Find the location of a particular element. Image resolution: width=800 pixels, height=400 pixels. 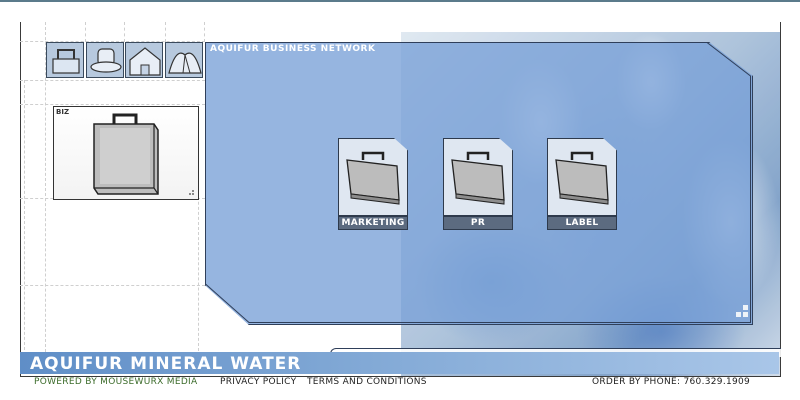

terms-link: TERMS AND CONDITIONS is located at coordinates (367, 382).